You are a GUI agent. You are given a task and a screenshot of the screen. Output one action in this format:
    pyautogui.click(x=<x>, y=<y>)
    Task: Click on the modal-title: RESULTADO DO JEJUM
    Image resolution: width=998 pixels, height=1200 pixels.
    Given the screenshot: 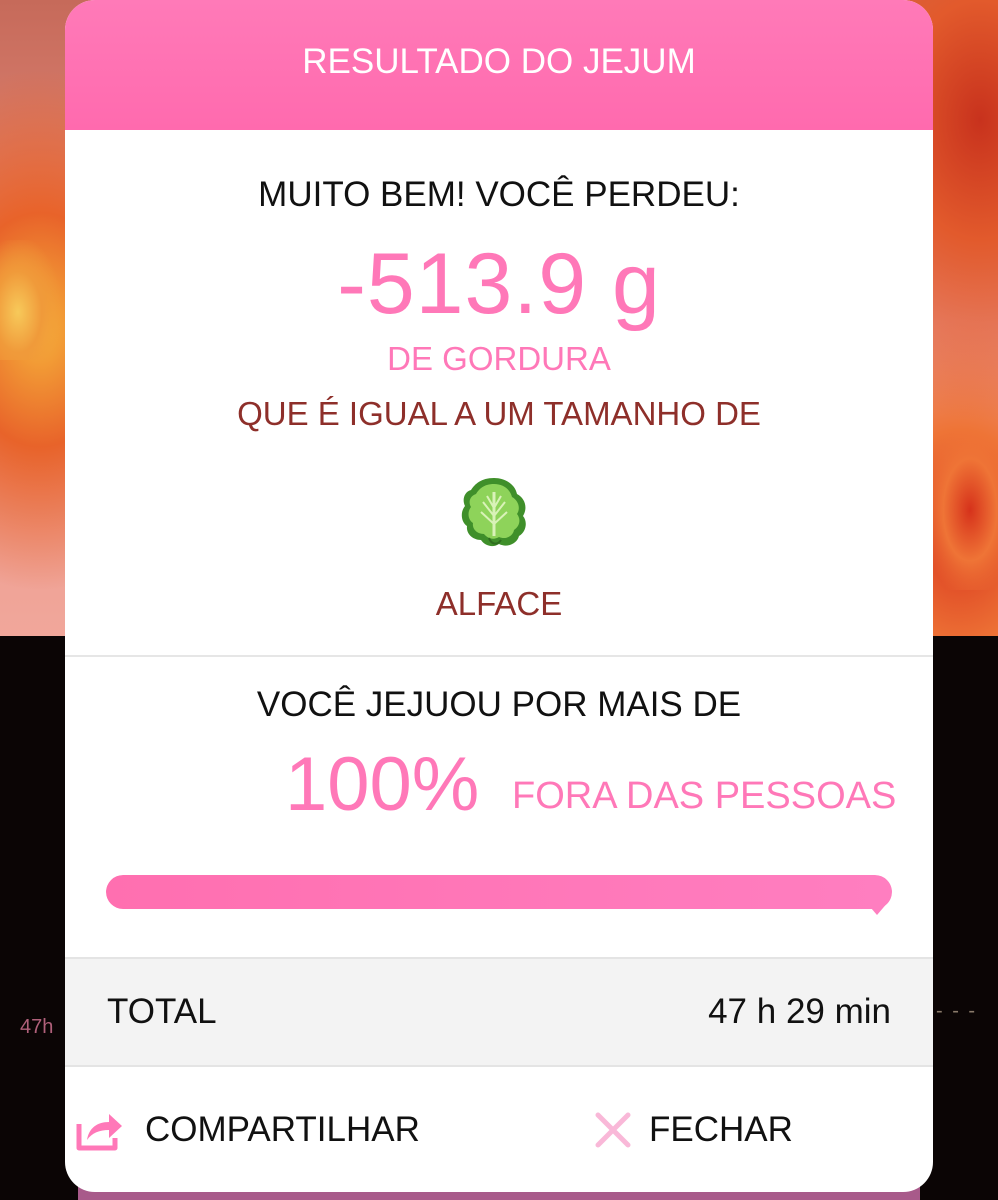 What is the action you would take?
    pyautogui.click(x=499, y=61)
    